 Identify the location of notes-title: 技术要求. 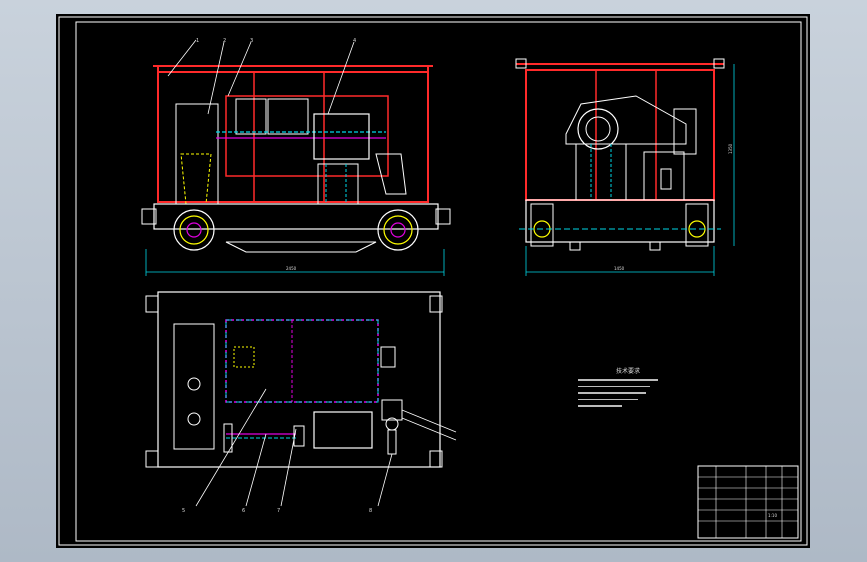
(628, 371).